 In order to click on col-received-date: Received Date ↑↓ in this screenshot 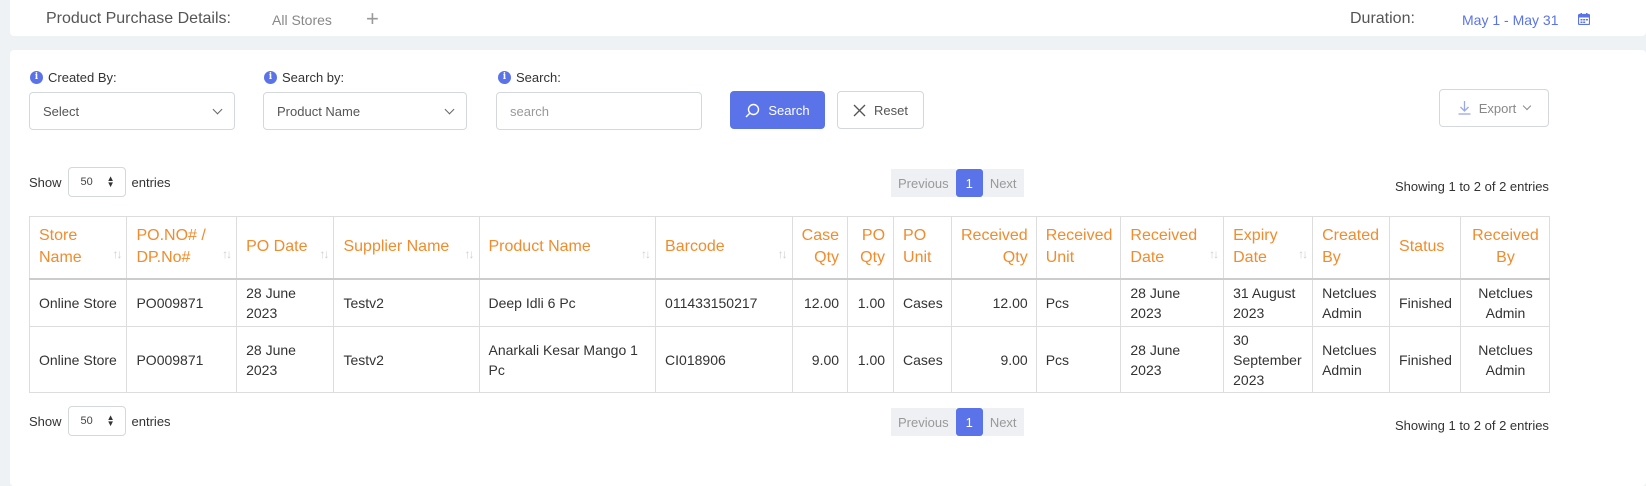, I will do `click(1172, 248)`.